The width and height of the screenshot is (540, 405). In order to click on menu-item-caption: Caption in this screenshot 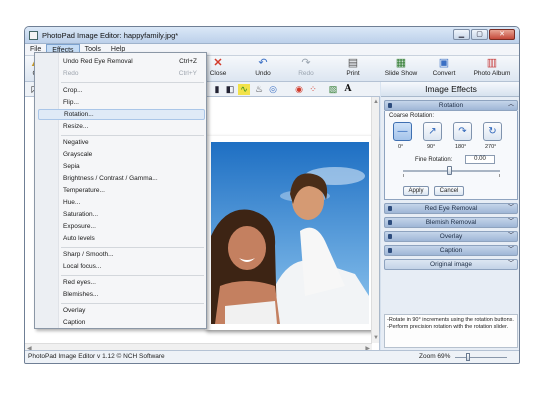, I will do `click(133, 322)`.